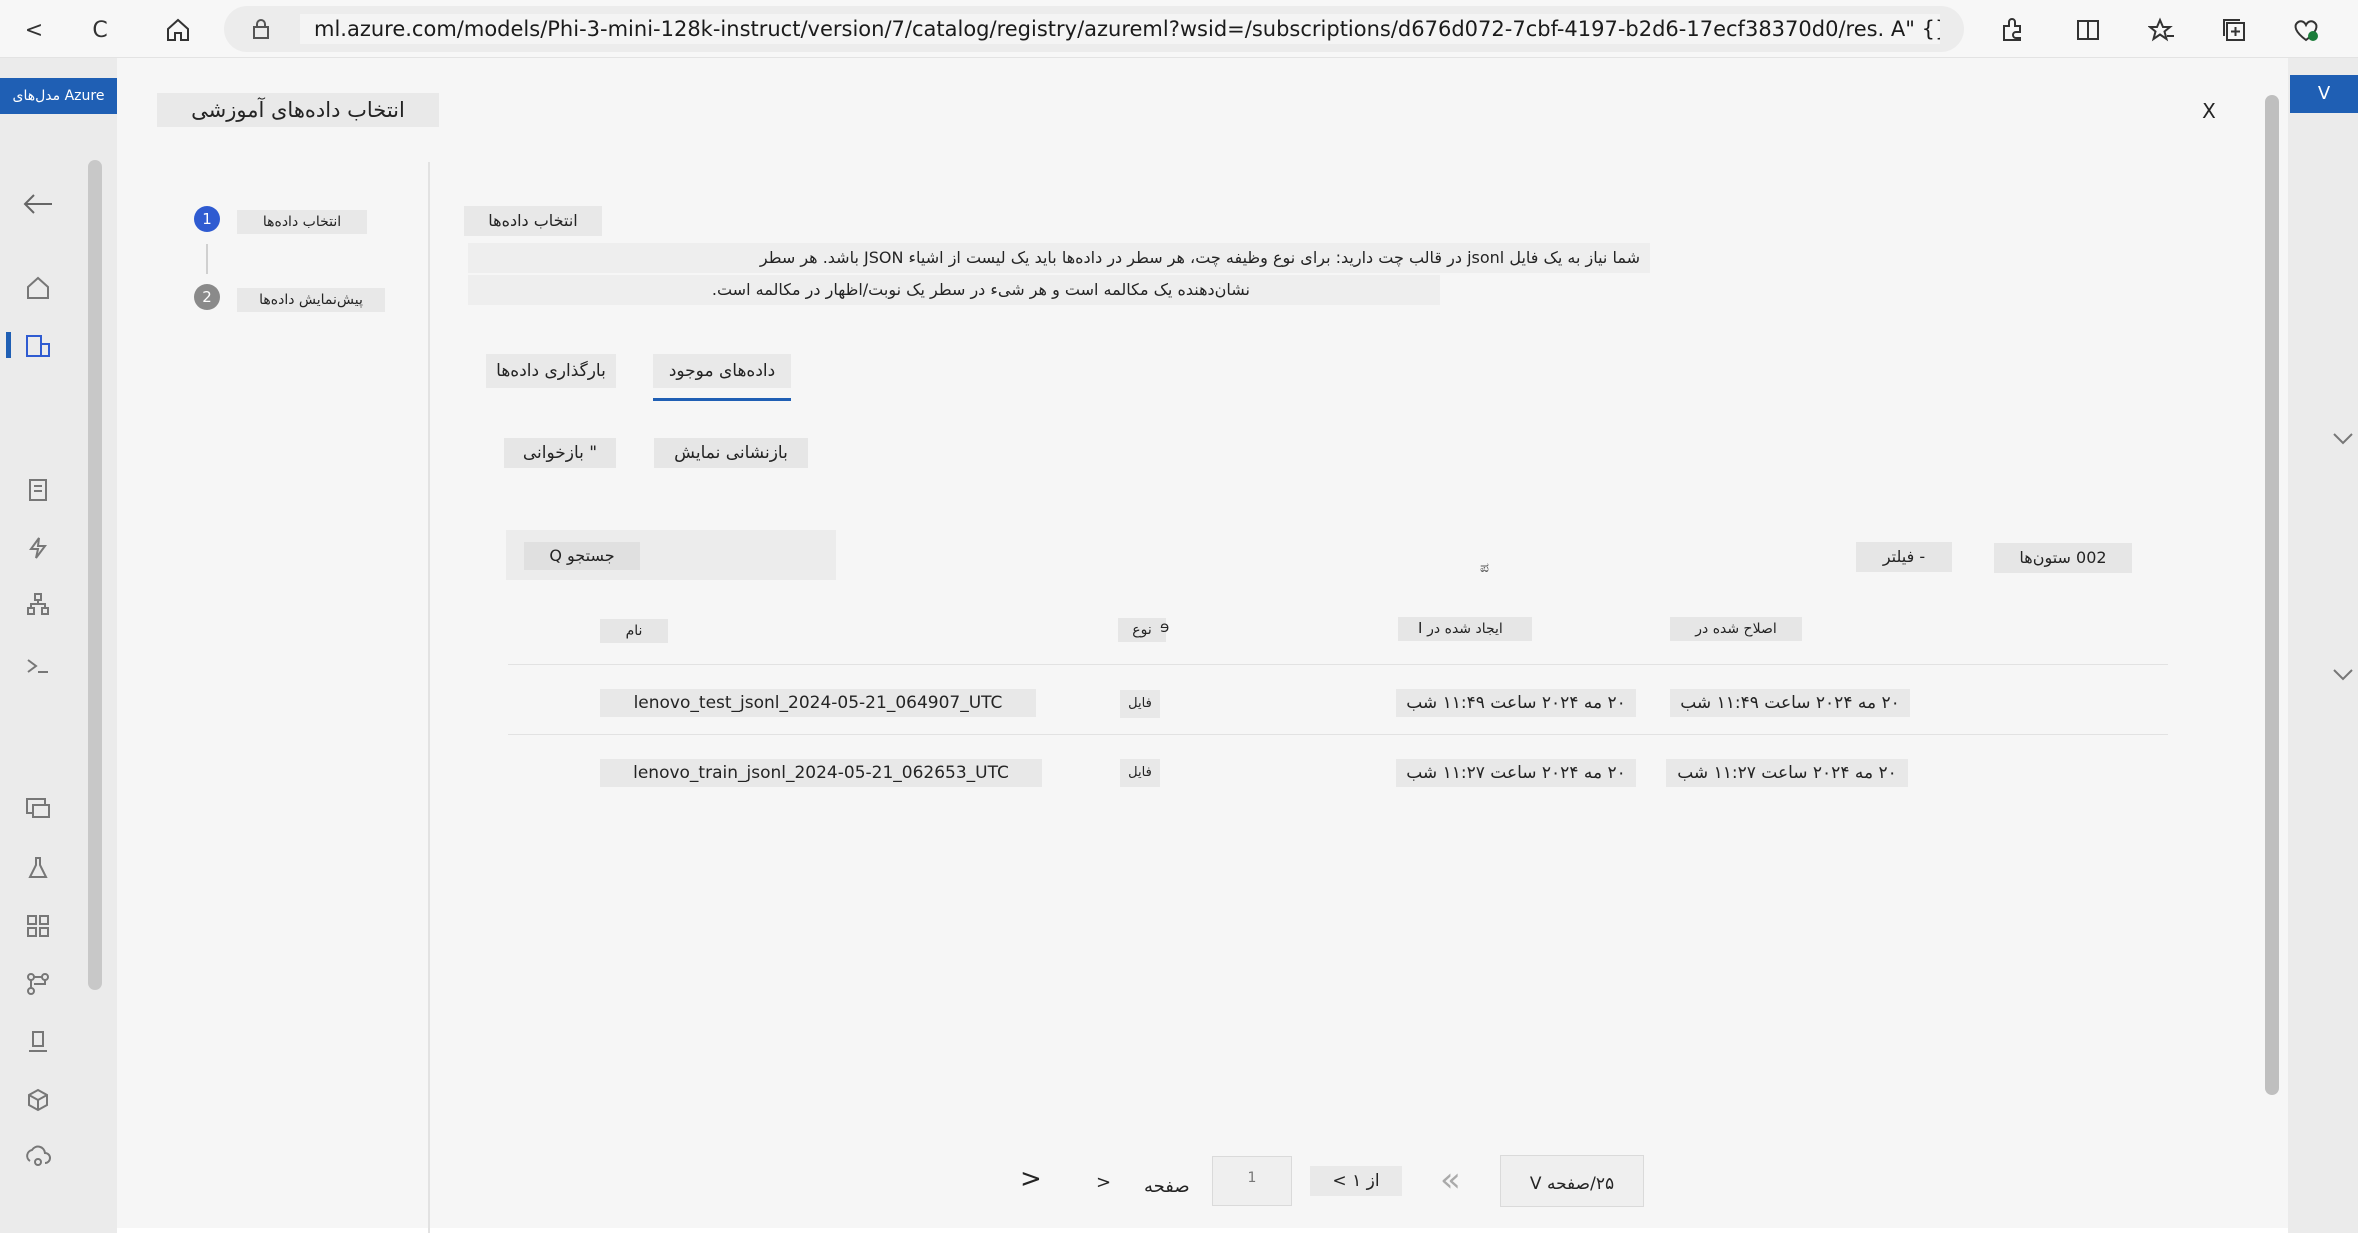  What do you see at coordinates (38, 204) in the screenshot?
I see `back-arrow-icon` at bounding box center [38, 204].